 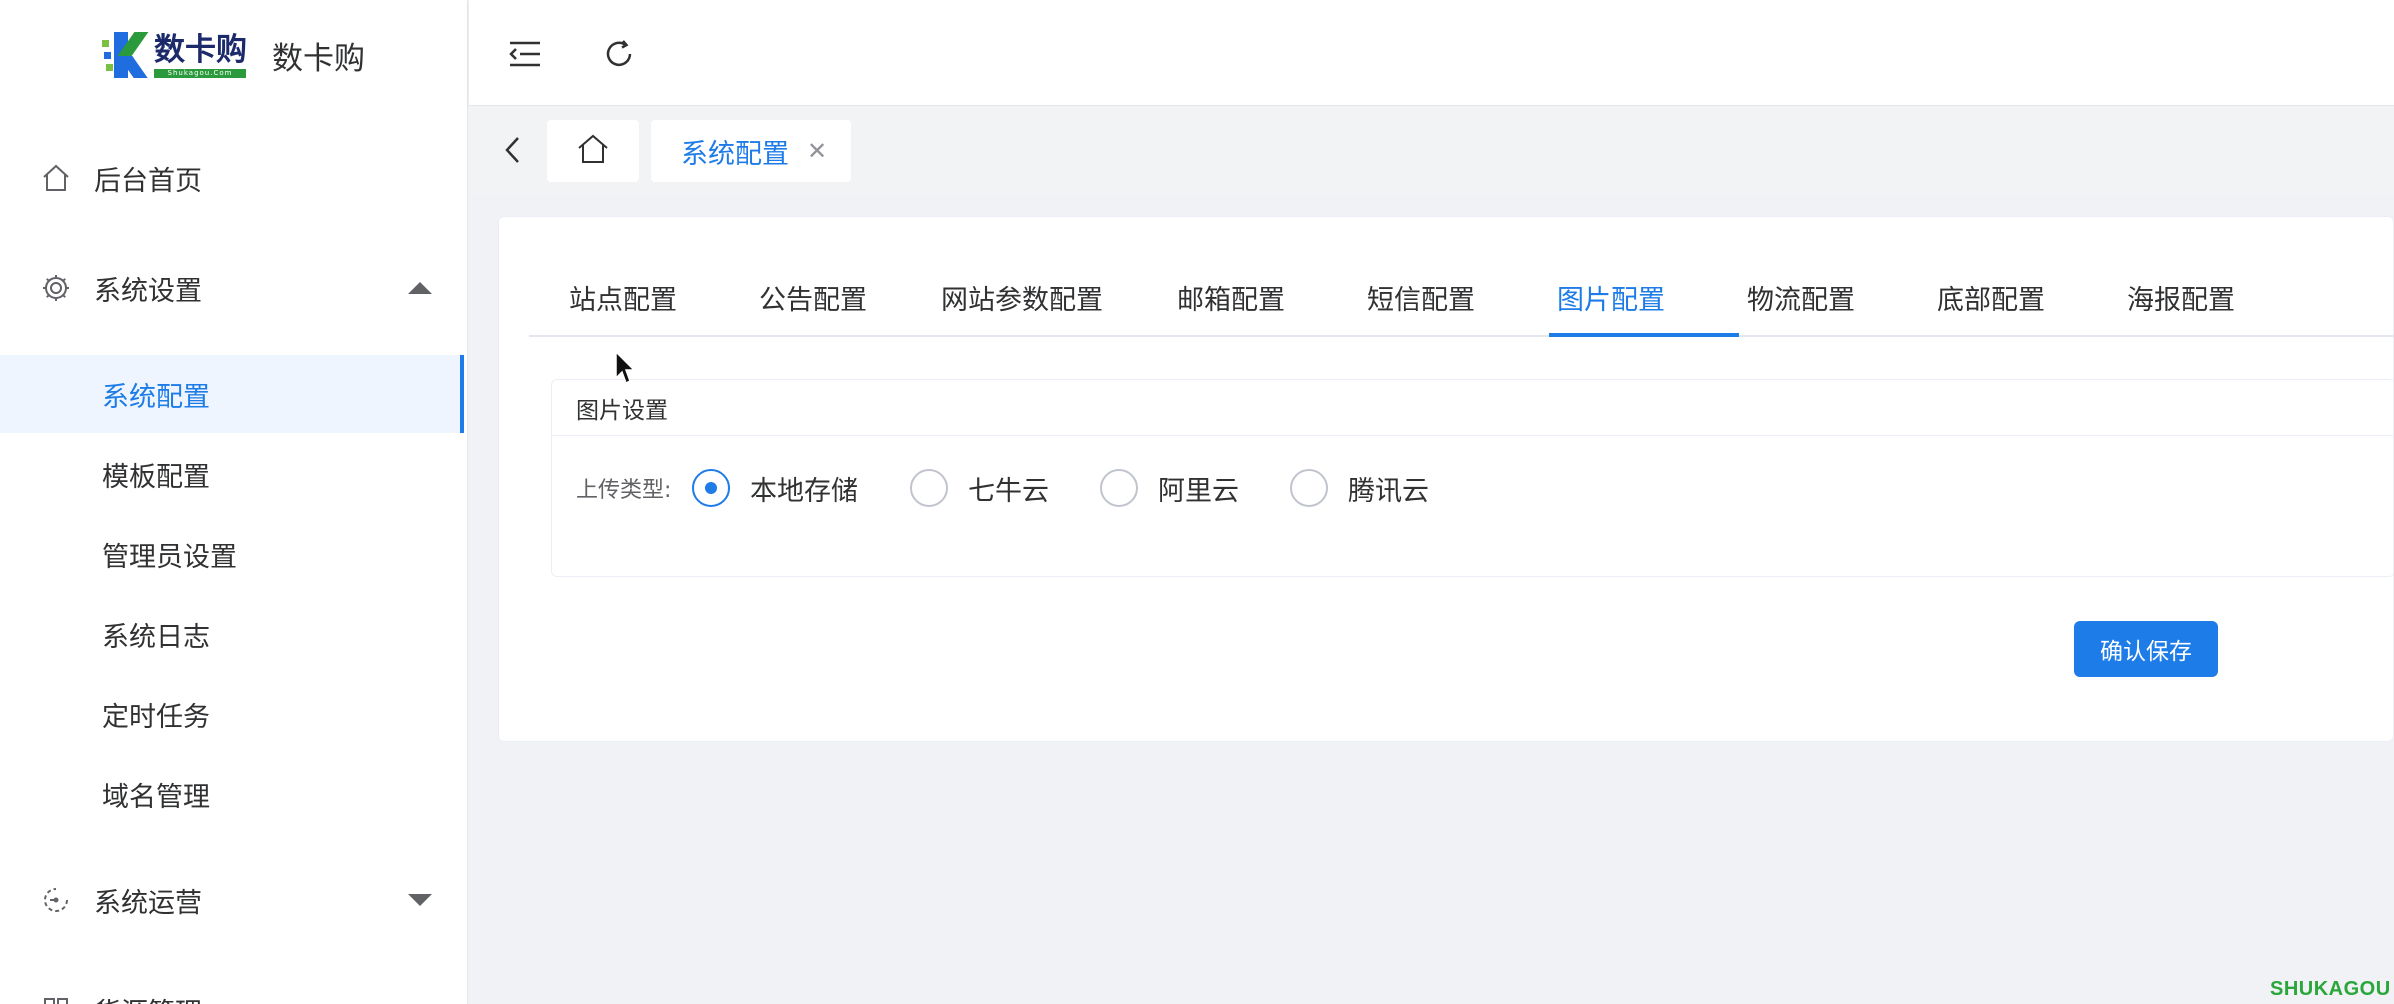 I want to click on confirm-save-button: 确认保存, so click(x=2146, y=649).